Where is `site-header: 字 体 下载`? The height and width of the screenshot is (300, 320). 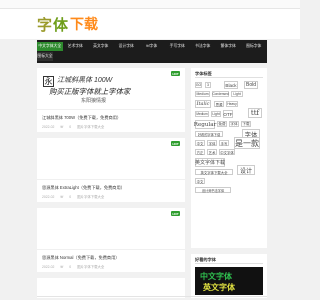
site-header: 字 体 下载 is located at coordinates (150, 24).